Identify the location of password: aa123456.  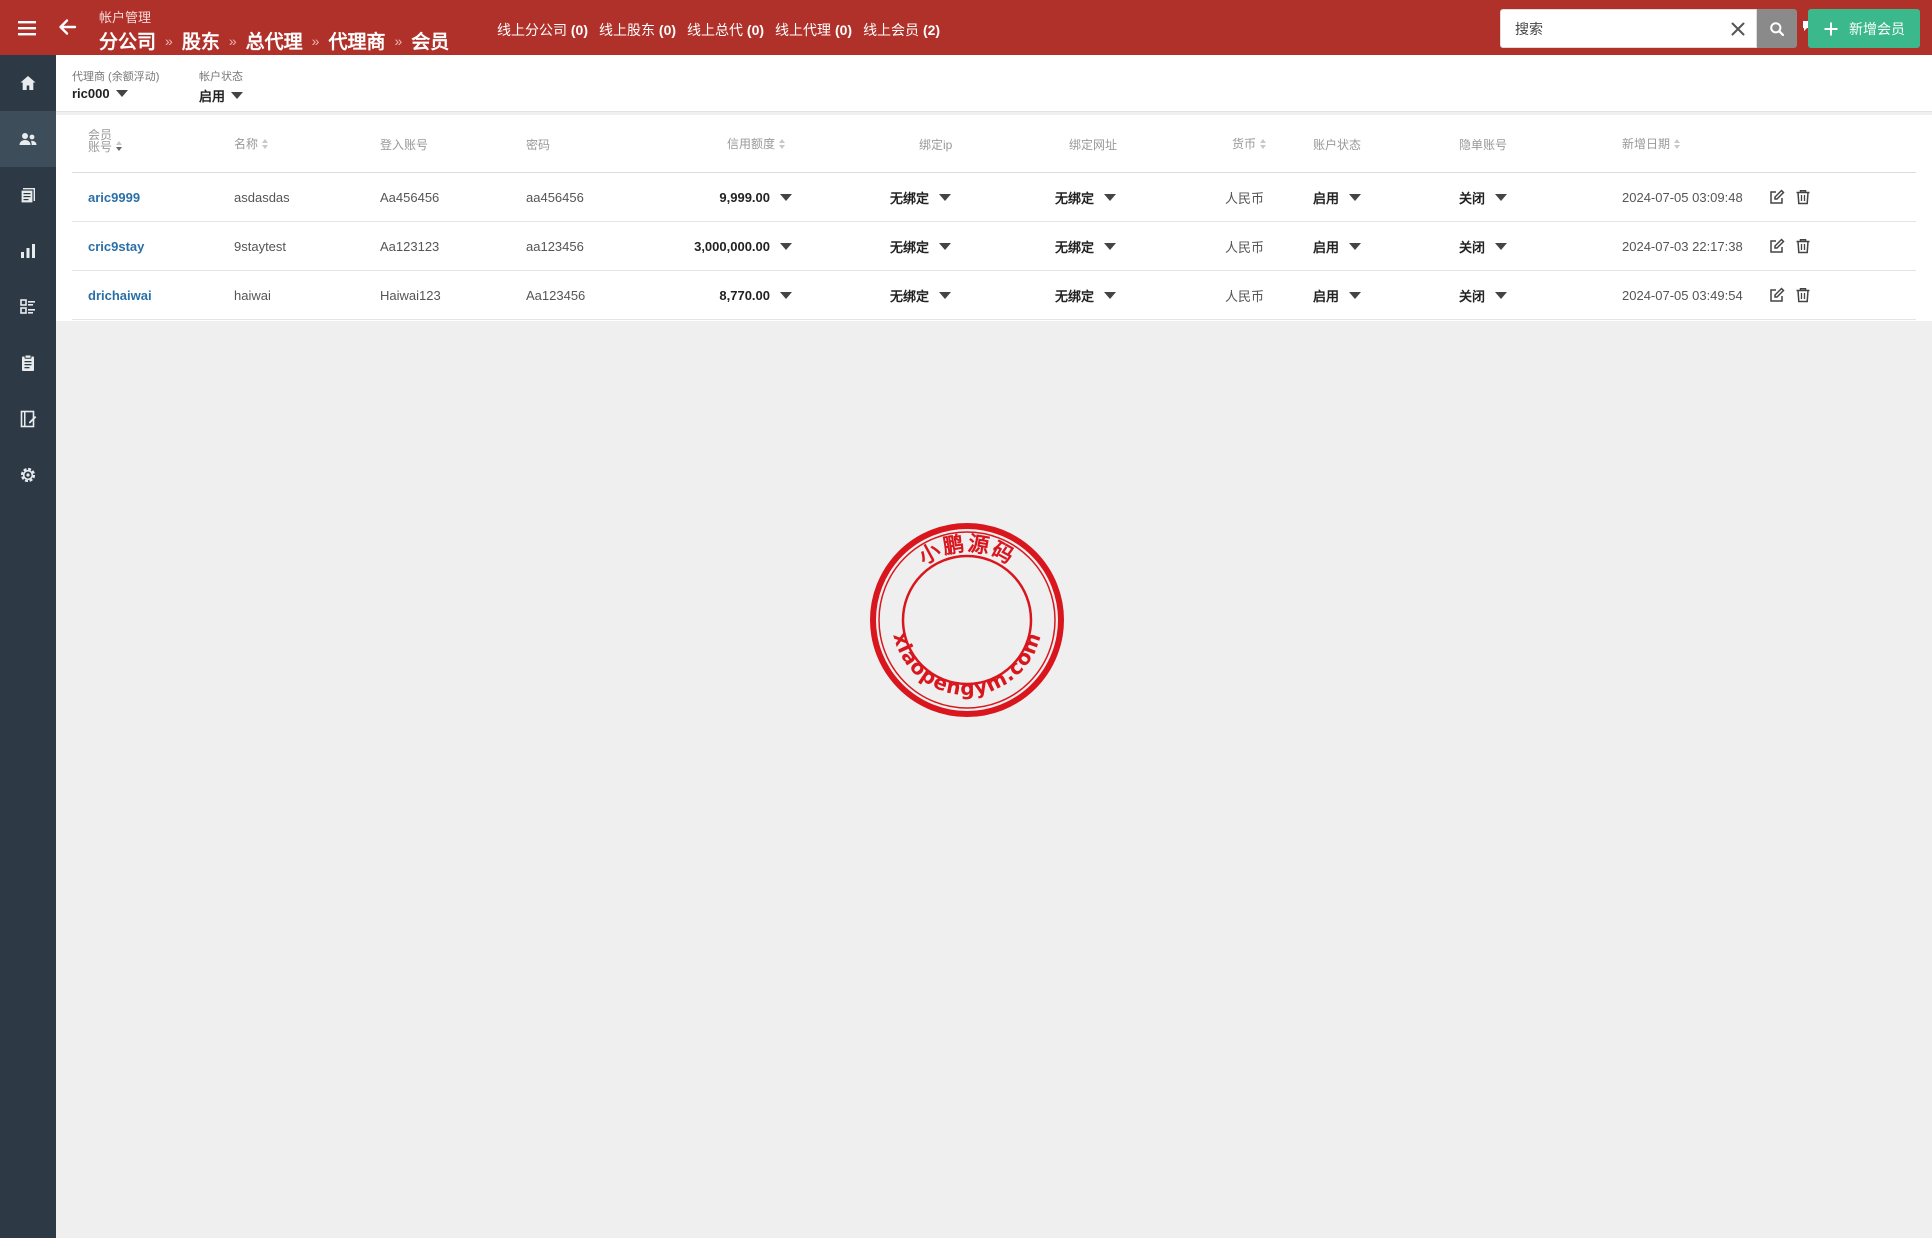
(555, 246).